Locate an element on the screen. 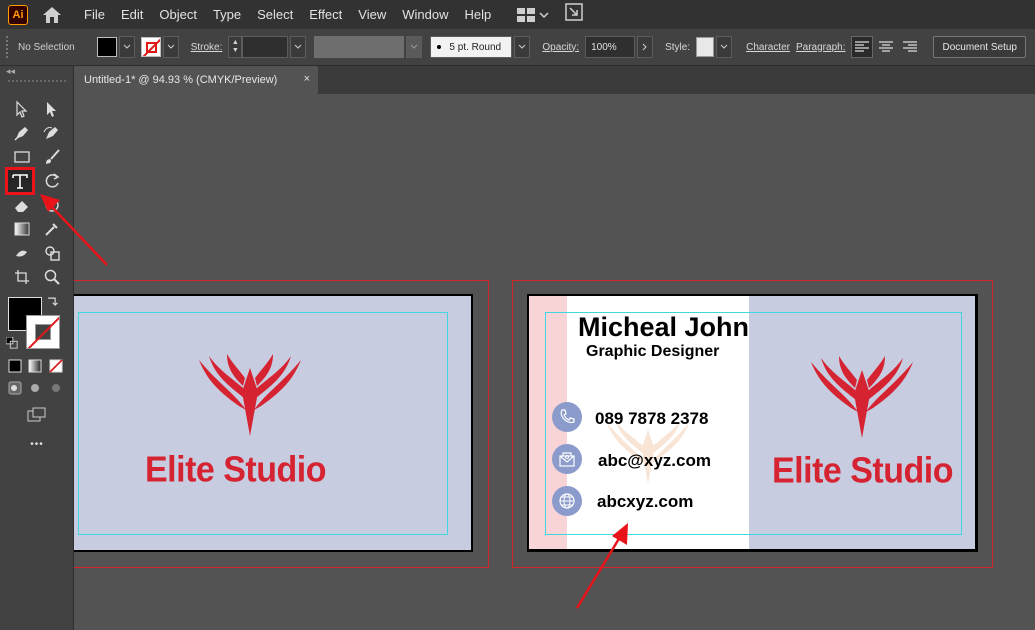 The image size is (1035, 630). color-mode-button is located at coordinates (15, 366).